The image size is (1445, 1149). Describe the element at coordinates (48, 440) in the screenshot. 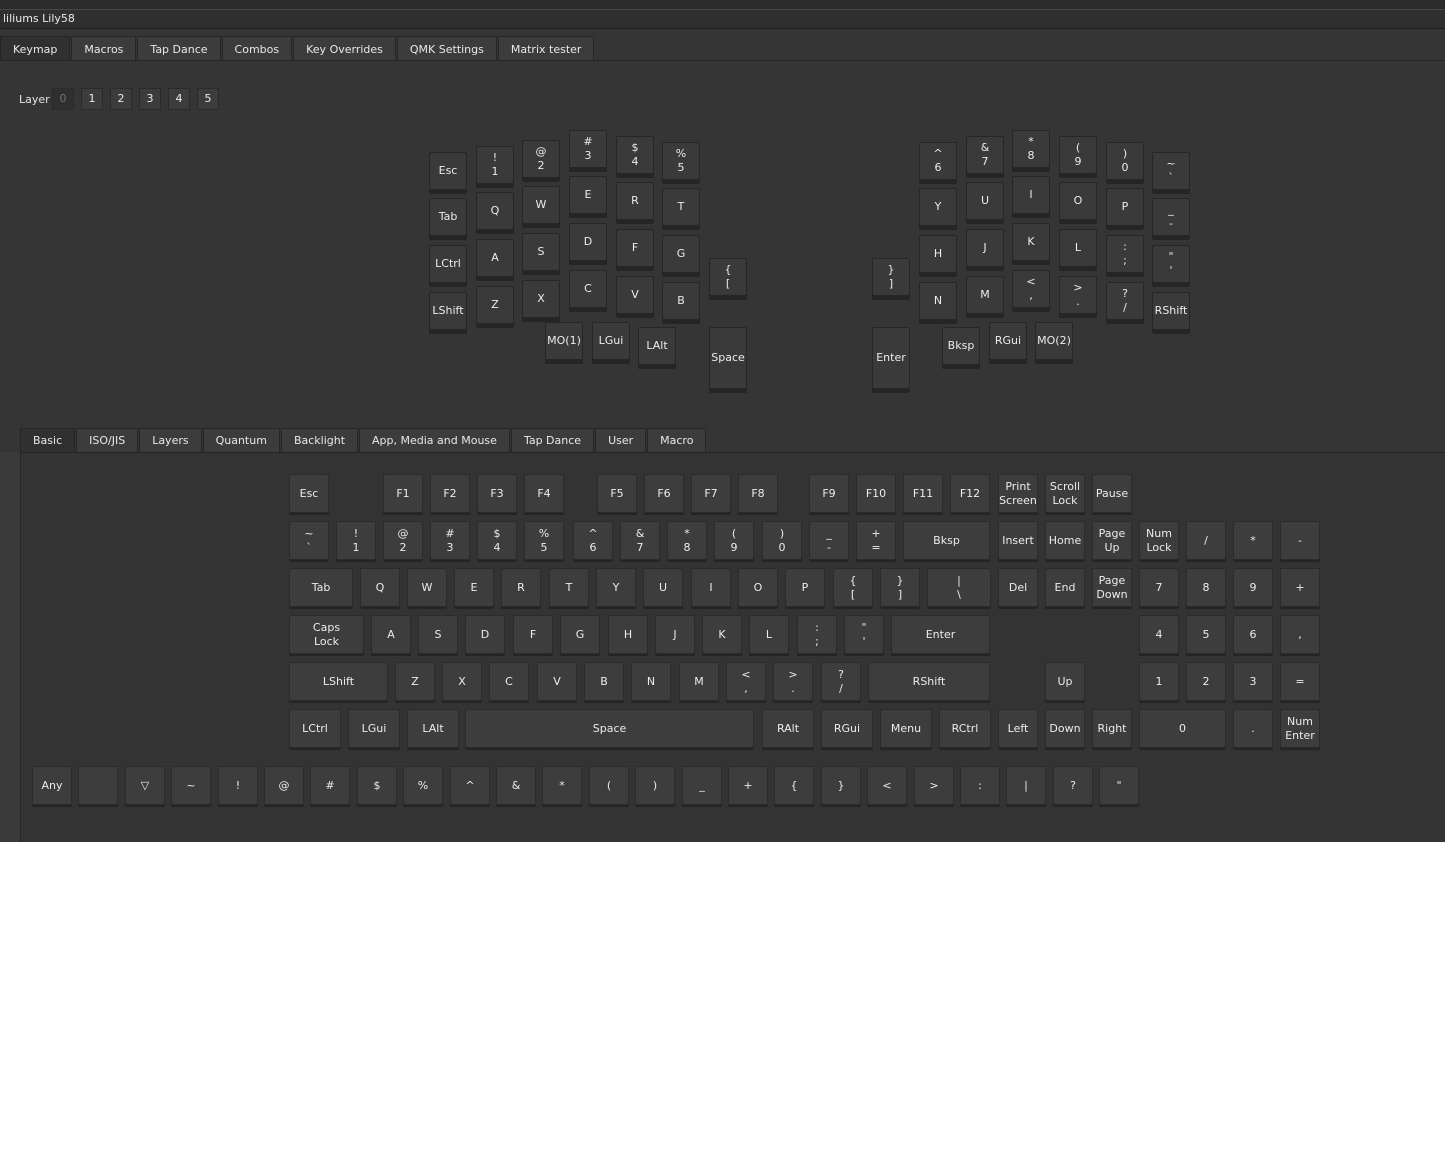

I see `category-tab-basic: Basic` at that location.